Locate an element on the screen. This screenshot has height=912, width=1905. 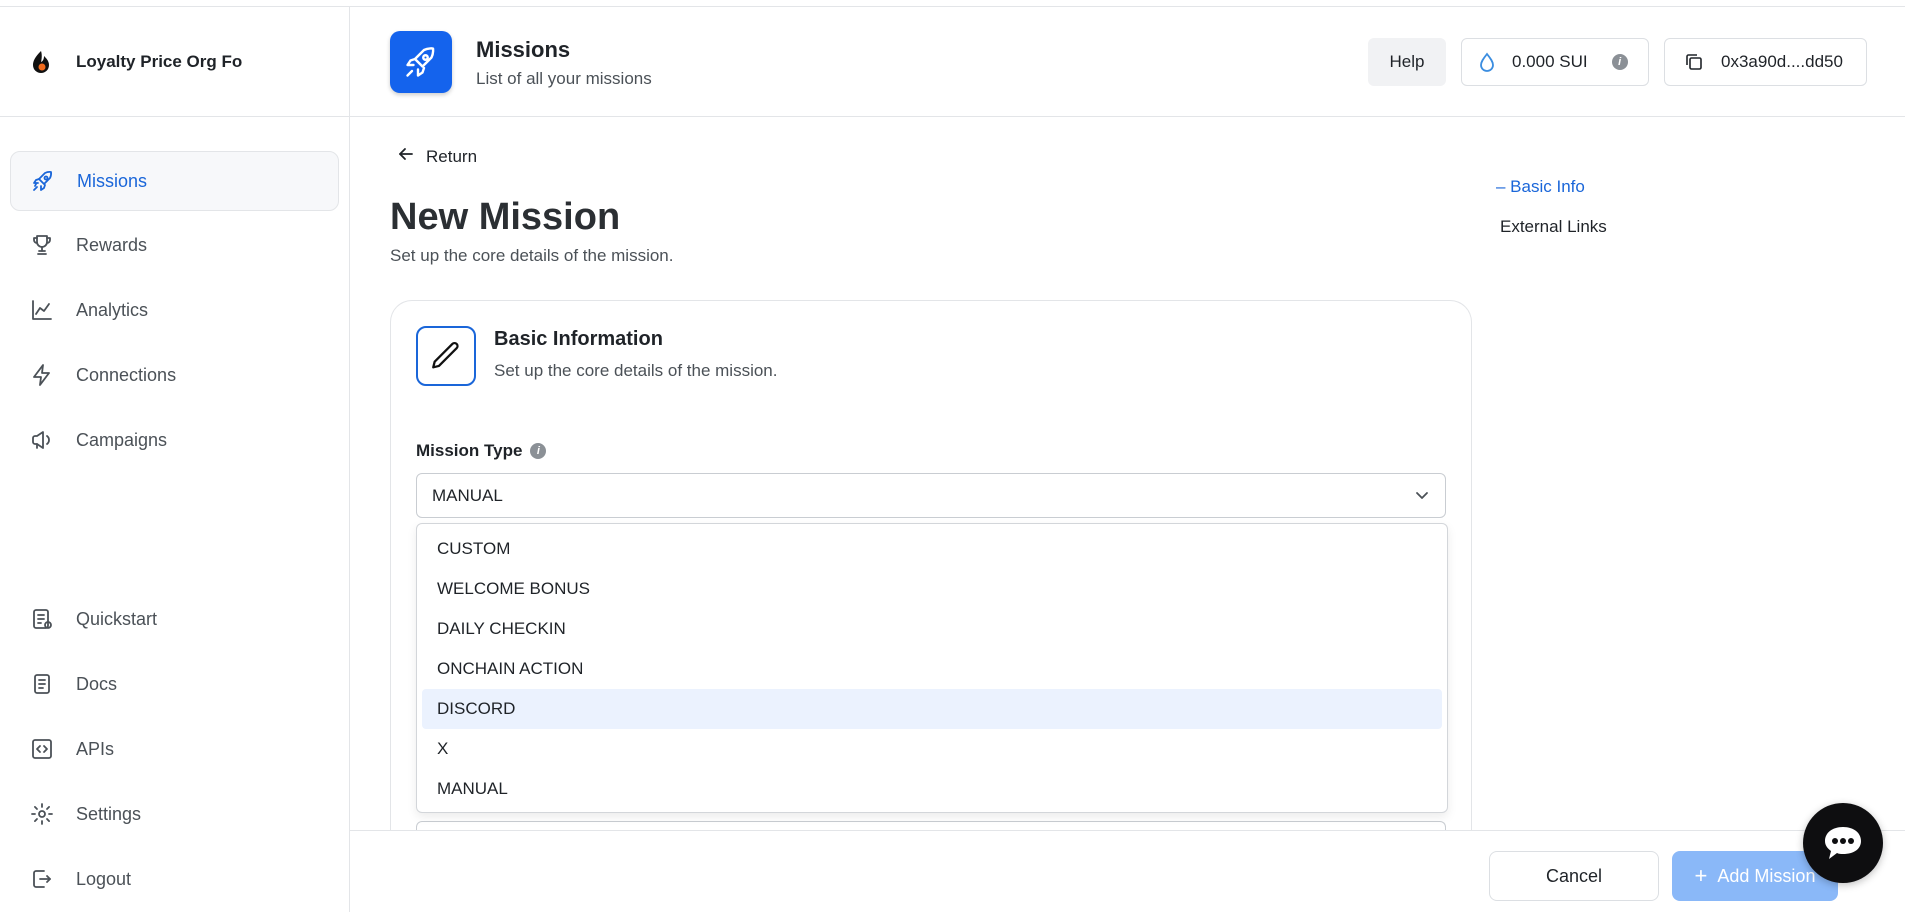
help-button: Help is located at coordinates (1407, 62).